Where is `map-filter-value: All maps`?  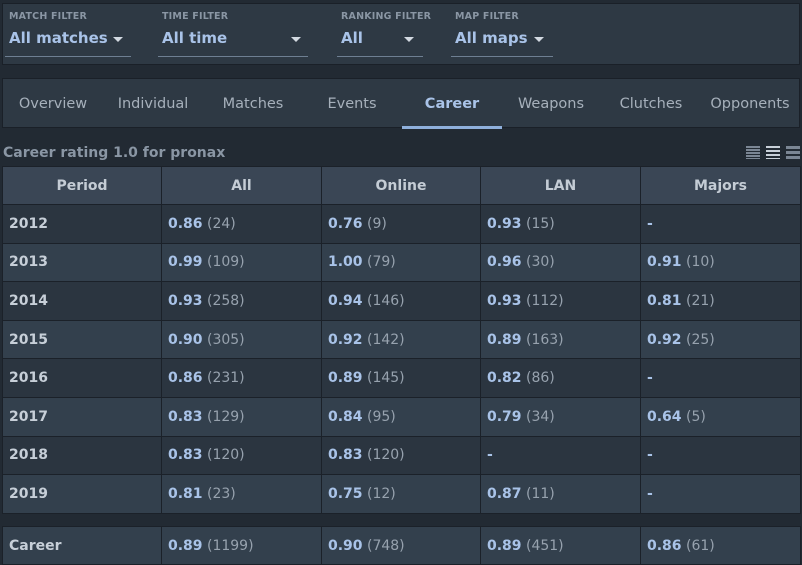
map-filter-value: All maps is located at coordinates (491, 38).